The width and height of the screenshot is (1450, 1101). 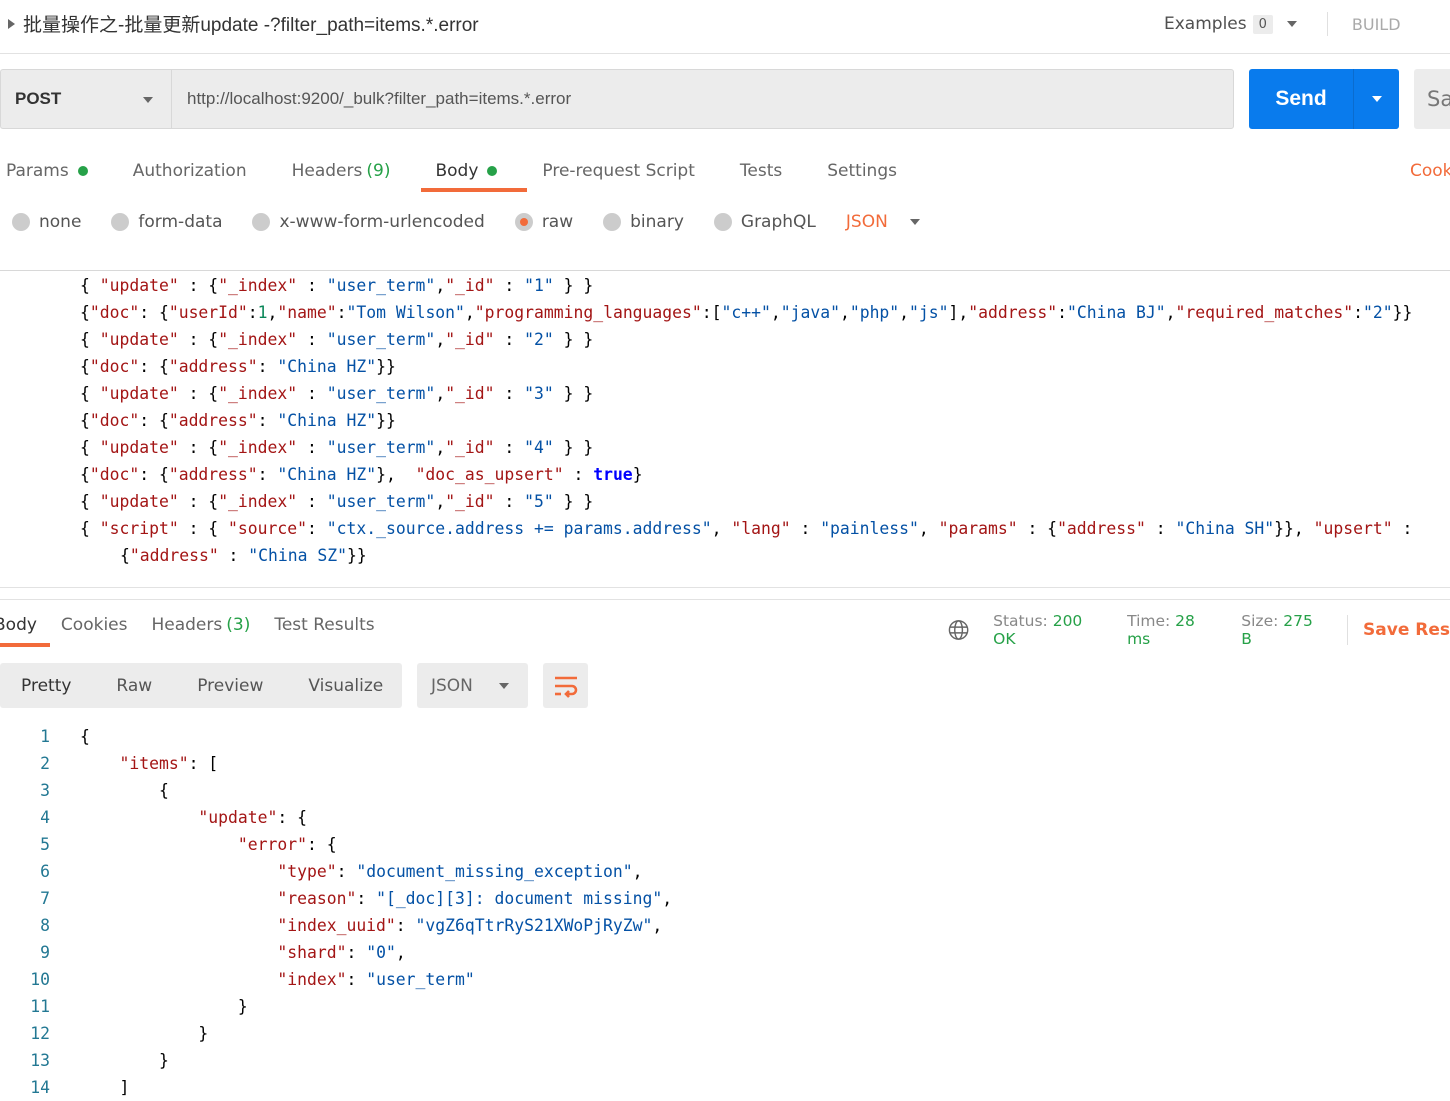 I want to click on send-label: Send, so click(x=1301, y=98).